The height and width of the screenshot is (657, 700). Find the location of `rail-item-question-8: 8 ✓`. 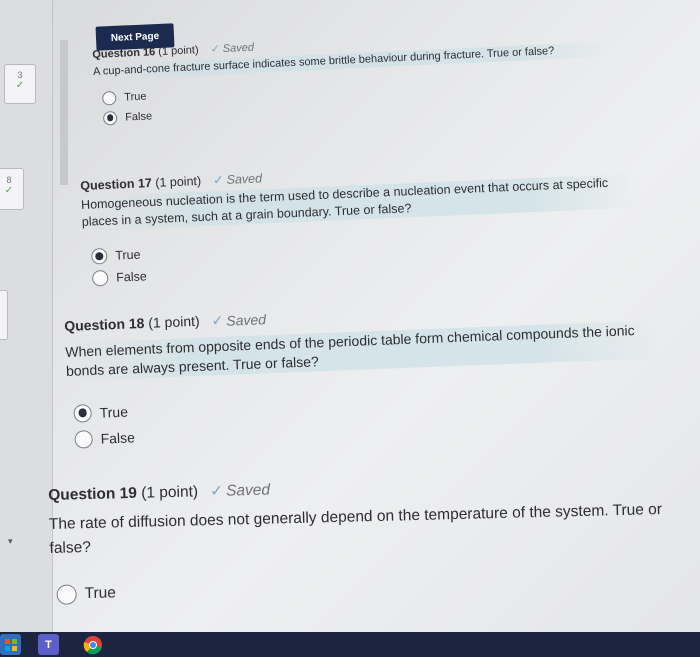

rail-item-question-8: 8 ✓ is located at coordinates (12, 189).